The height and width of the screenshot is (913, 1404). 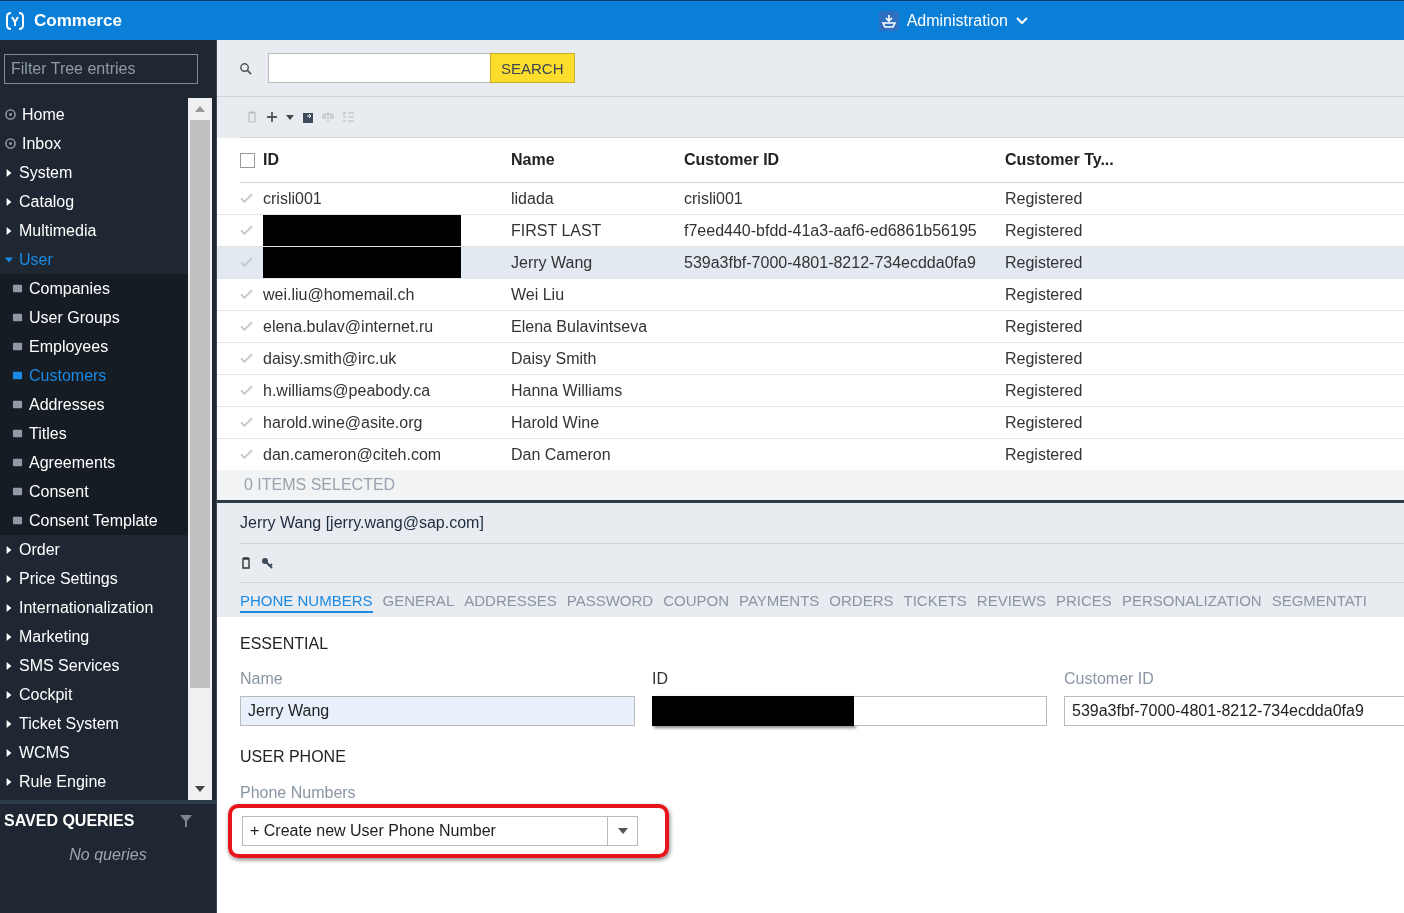 I want to click on search-button: SEARCH, so click(x=532, y=68).